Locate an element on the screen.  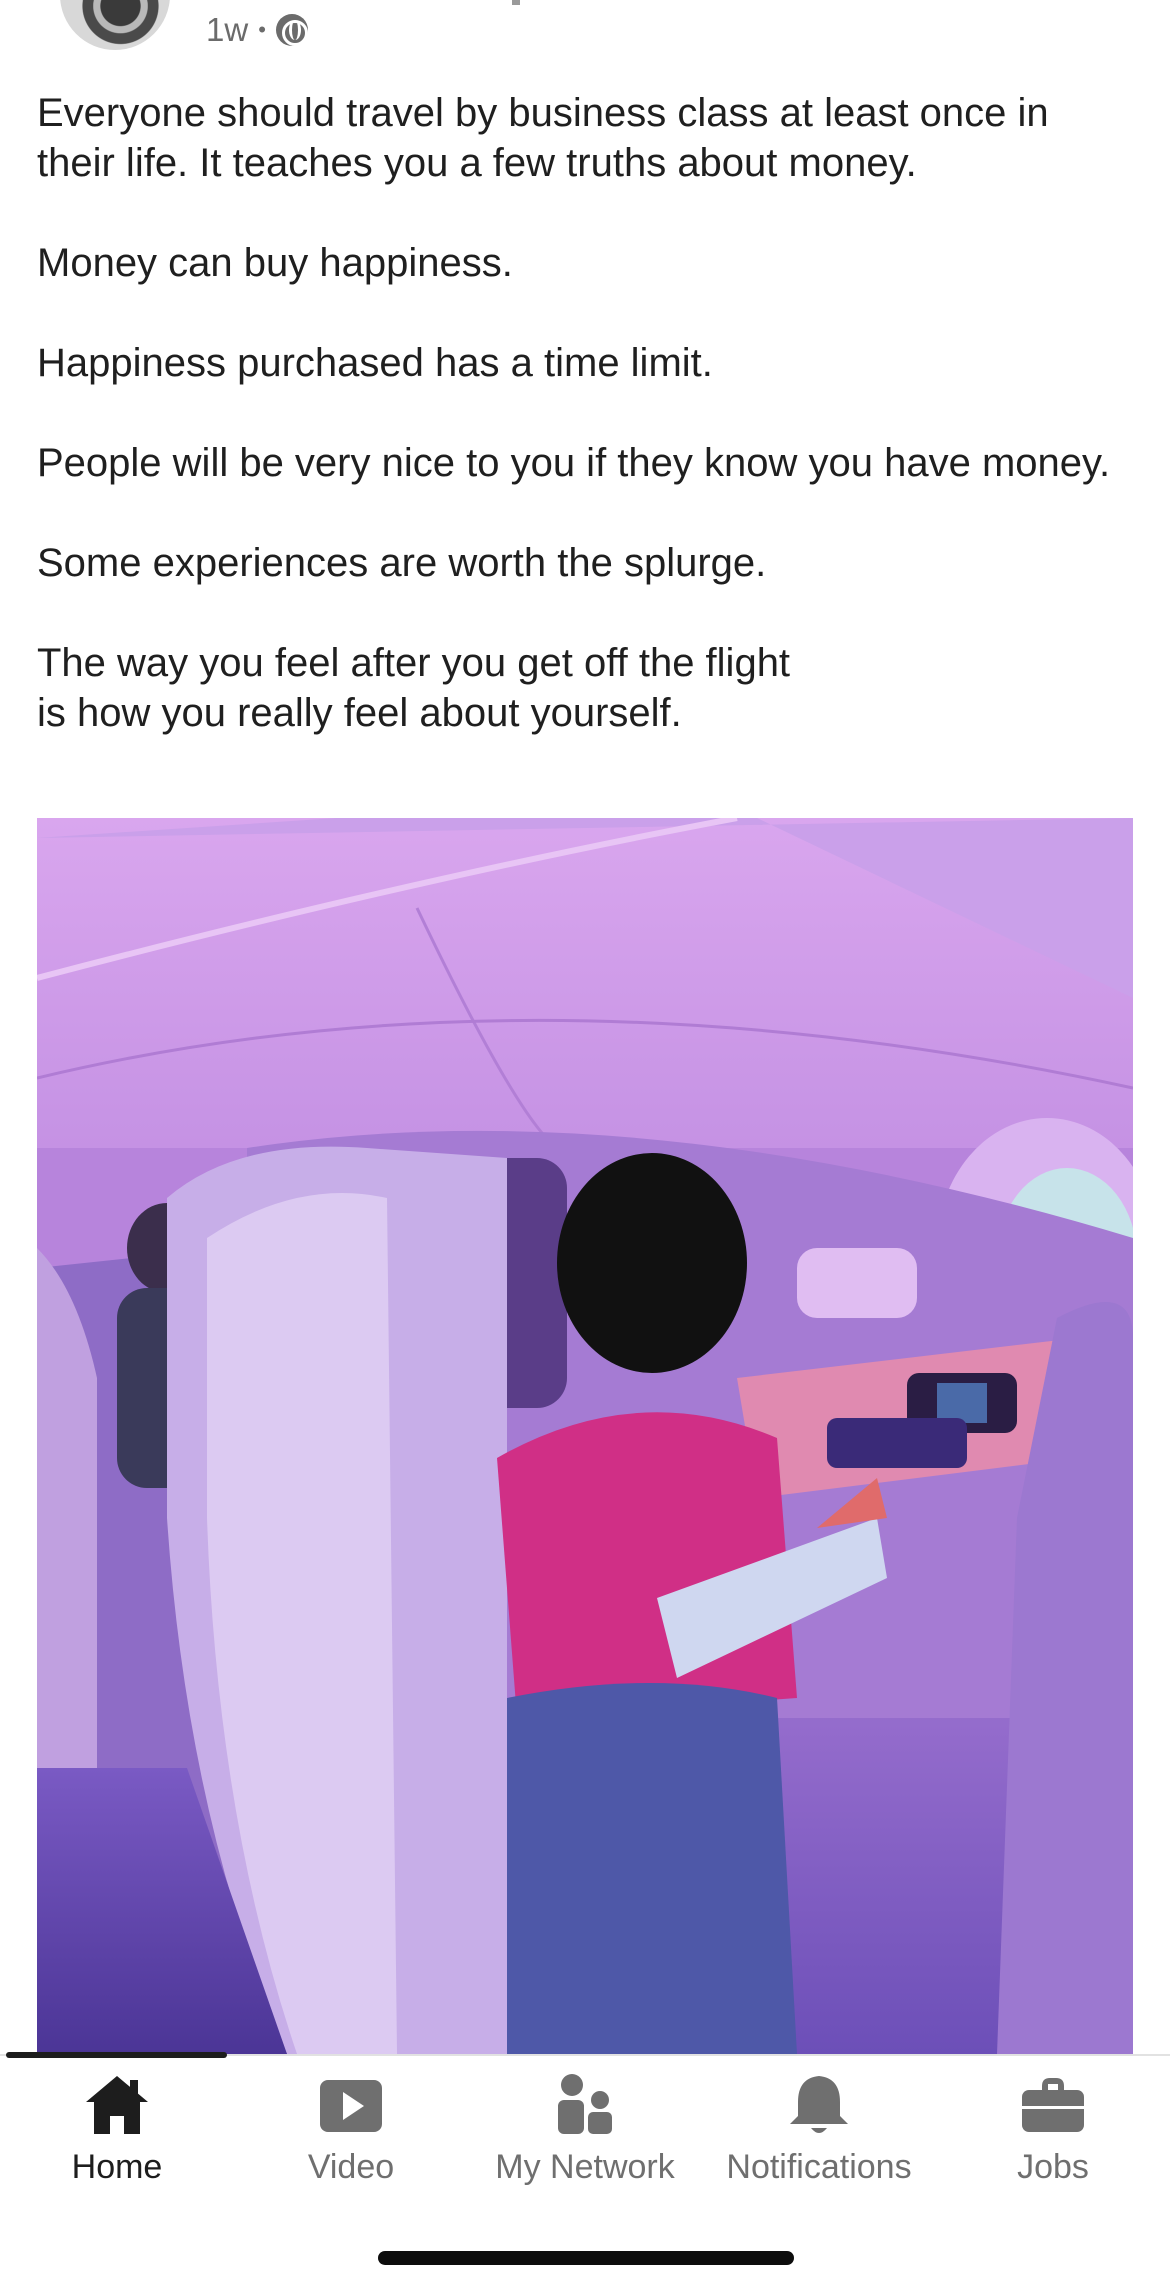
author-avatar is located at coordinates (115, 25).